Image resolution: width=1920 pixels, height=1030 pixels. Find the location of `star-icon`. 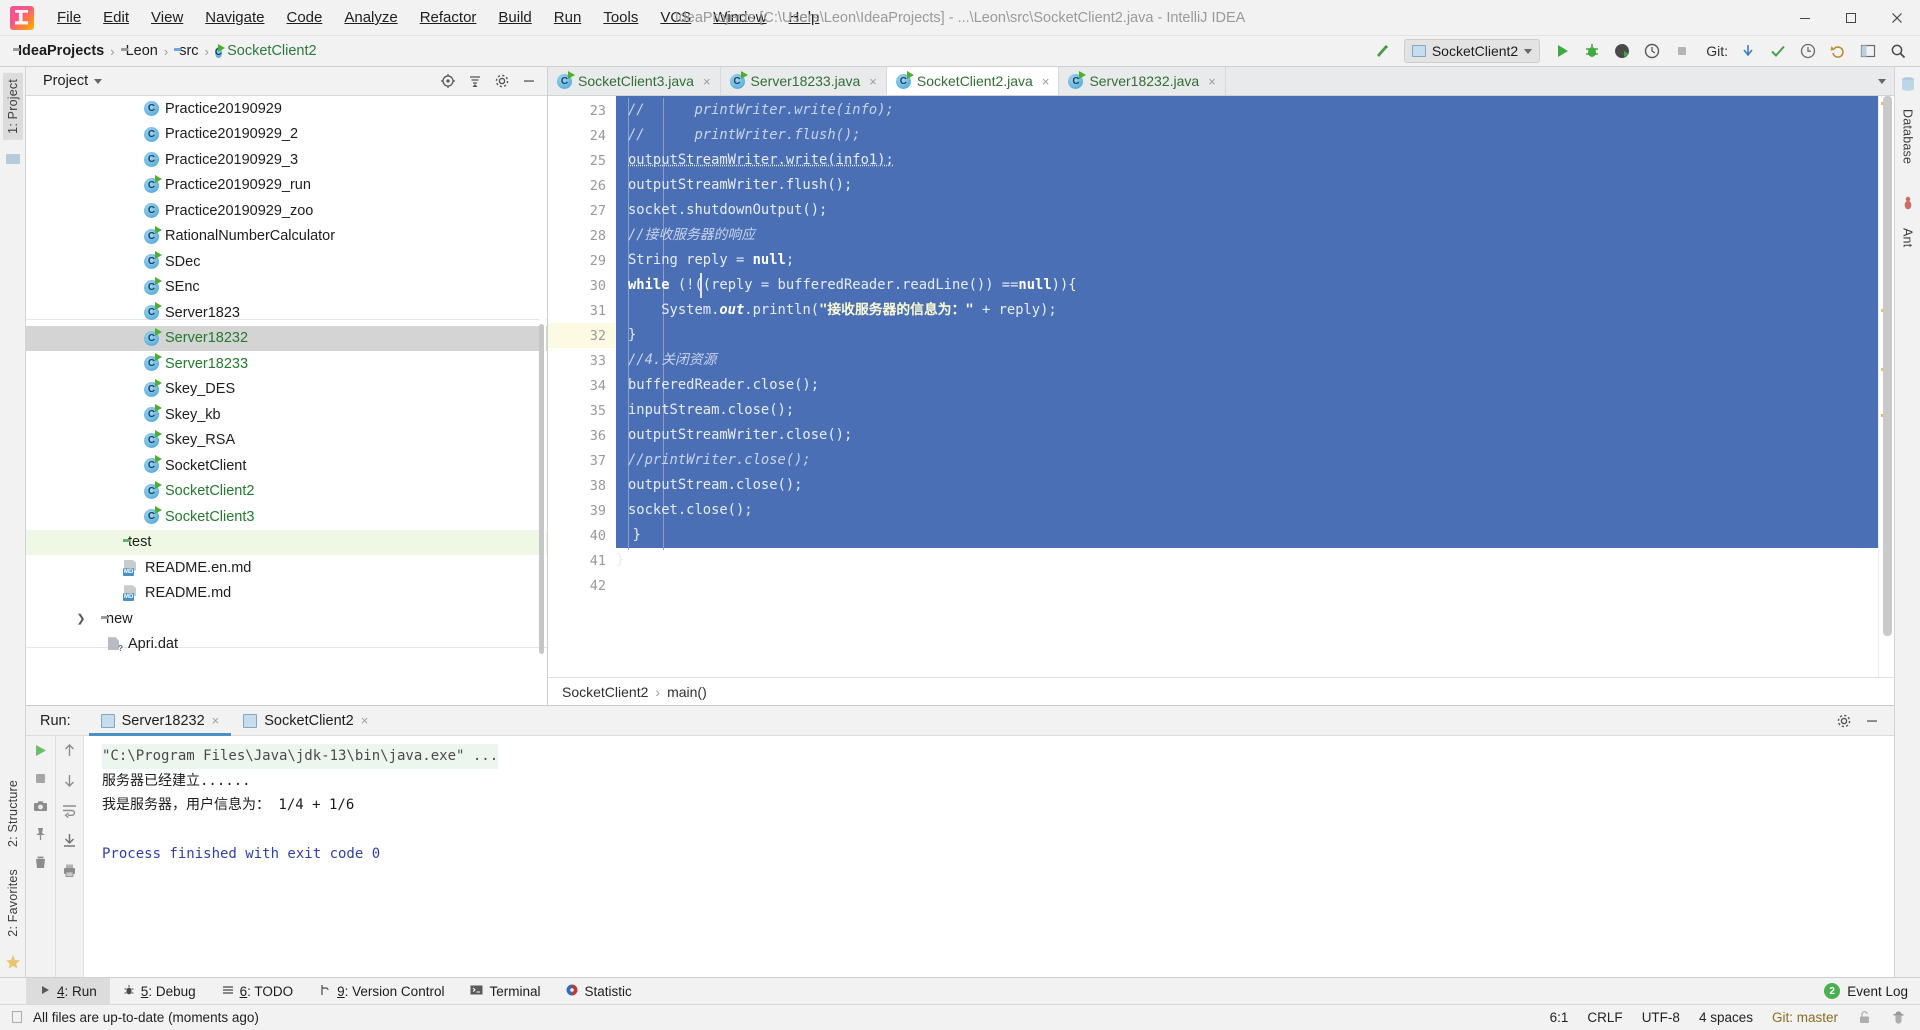

star-icon is located at coordinates (13, 962).